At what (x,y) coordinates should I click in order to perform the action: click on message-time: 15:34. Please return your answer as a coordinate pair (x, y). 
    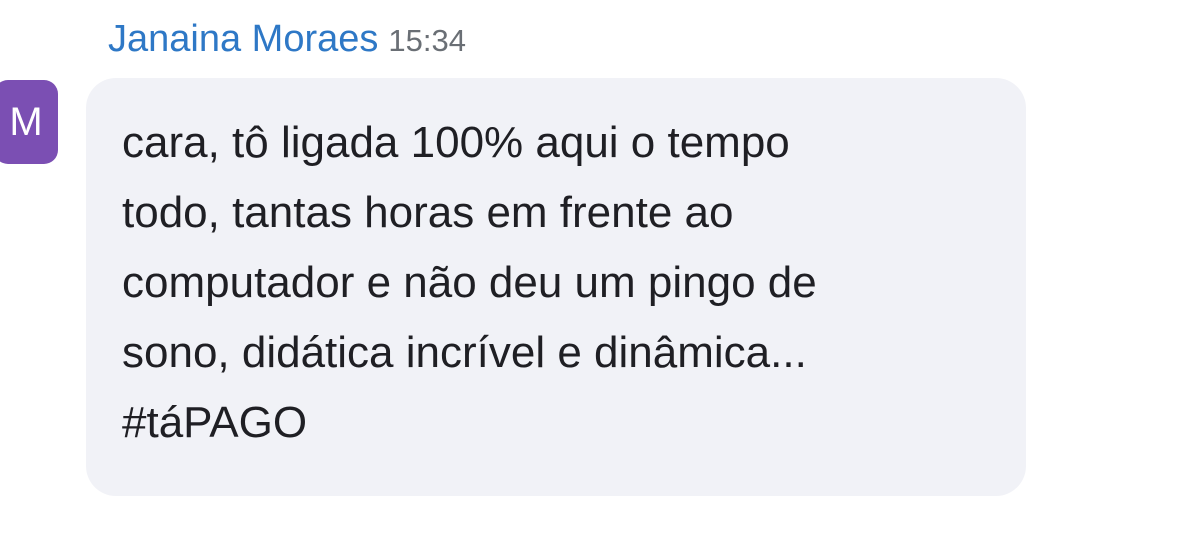
    Looking at the image, I should click on (427, 40).